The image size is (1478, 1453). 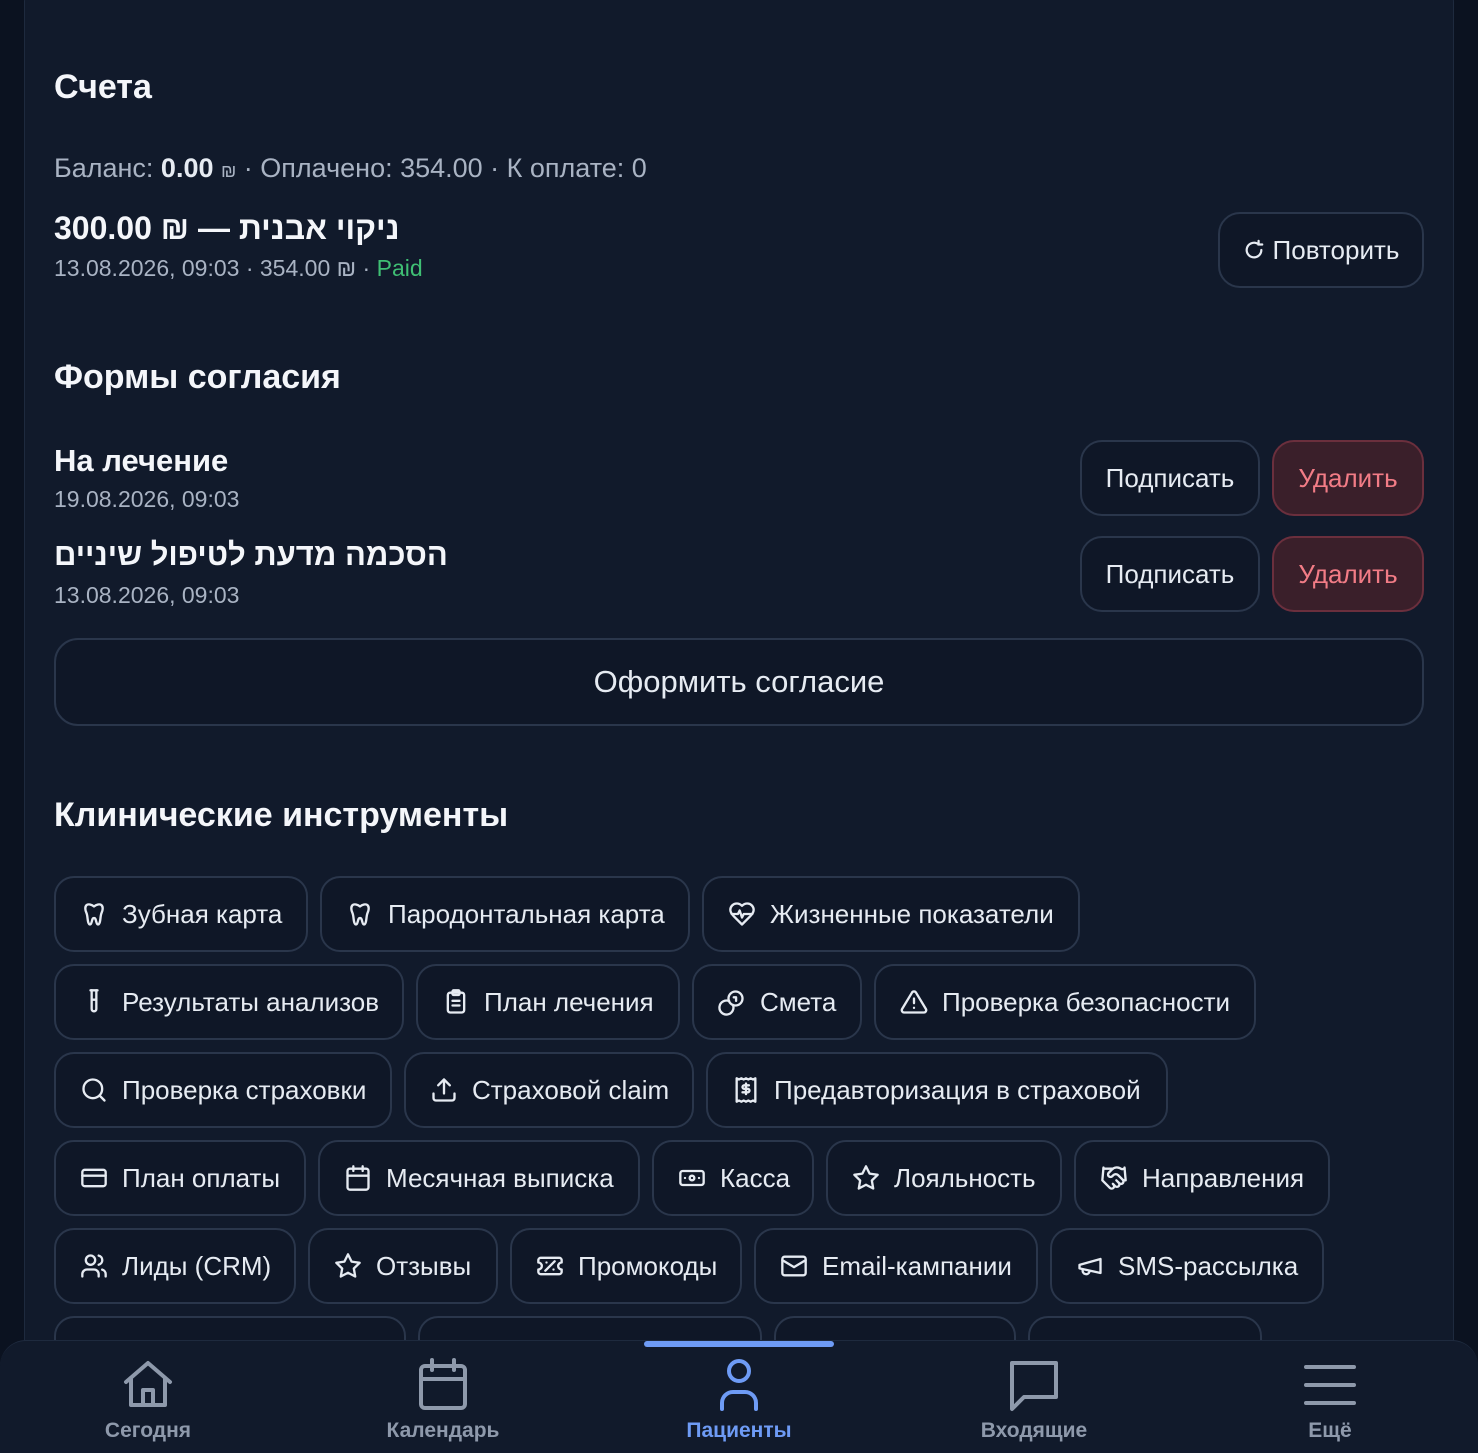 What do you see at coordinates (94, 1001) in the screenshot?
I see `test-tube-icon` at bounding box center [94, 1001].